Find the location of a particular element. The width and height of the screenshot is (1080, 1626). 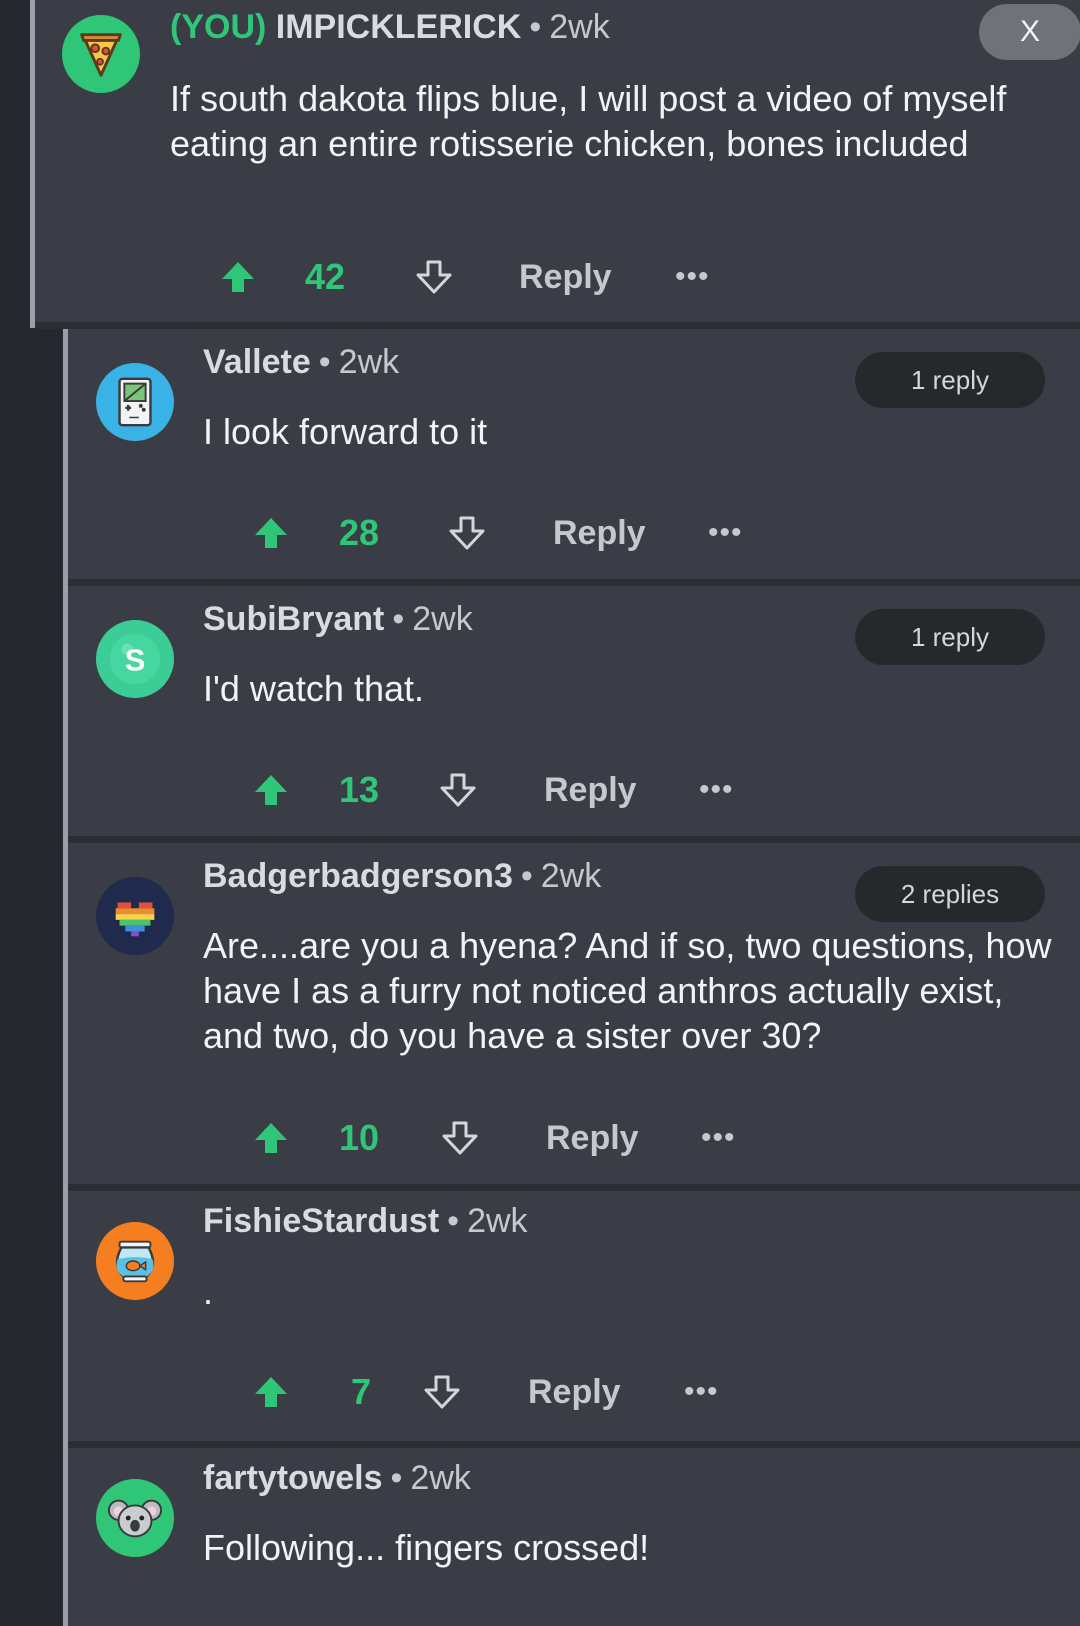

avatar-letter: S is located at coordinates (135, 660).